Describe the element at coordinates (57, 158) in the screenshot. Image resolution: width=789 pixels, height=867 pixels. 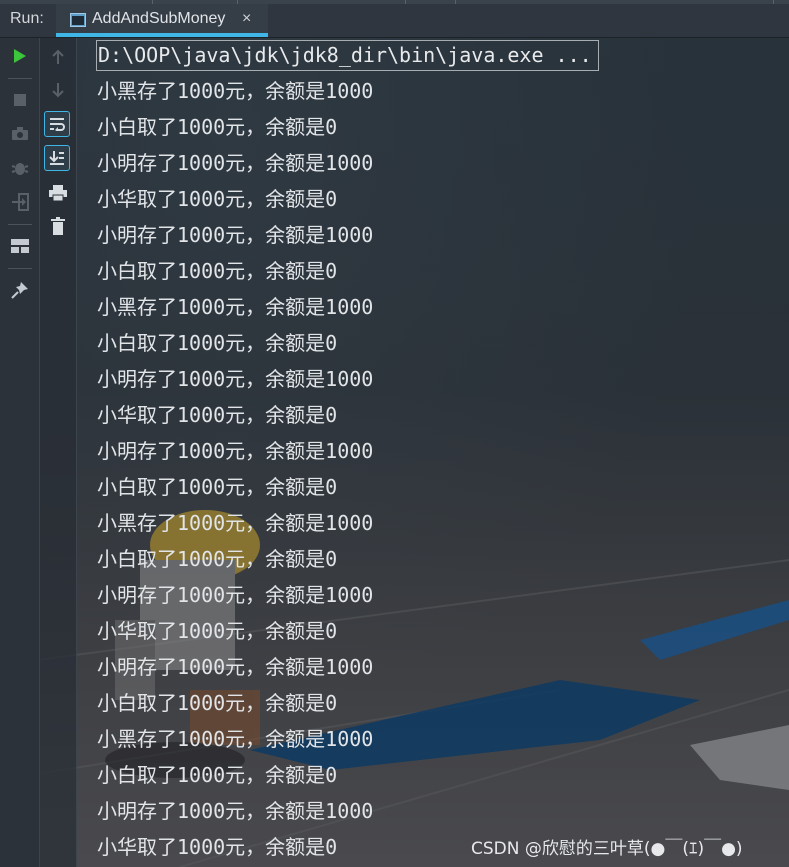
I see `scroll-to-end-icon` at that location.